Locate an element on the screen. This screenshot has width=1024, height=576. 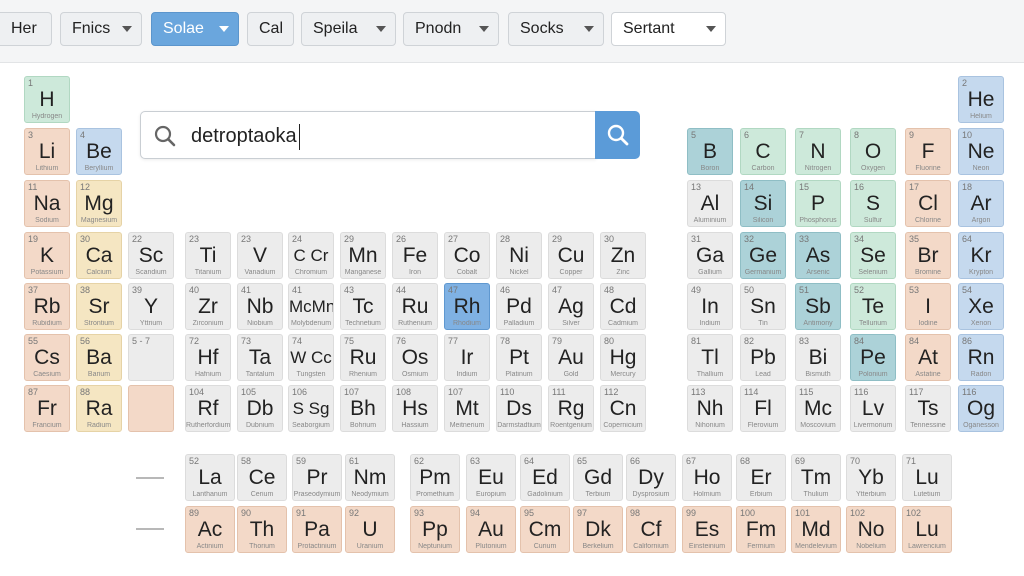
element-tile-ce: 58 Ce Cerium is located at coordinates (262, 477).